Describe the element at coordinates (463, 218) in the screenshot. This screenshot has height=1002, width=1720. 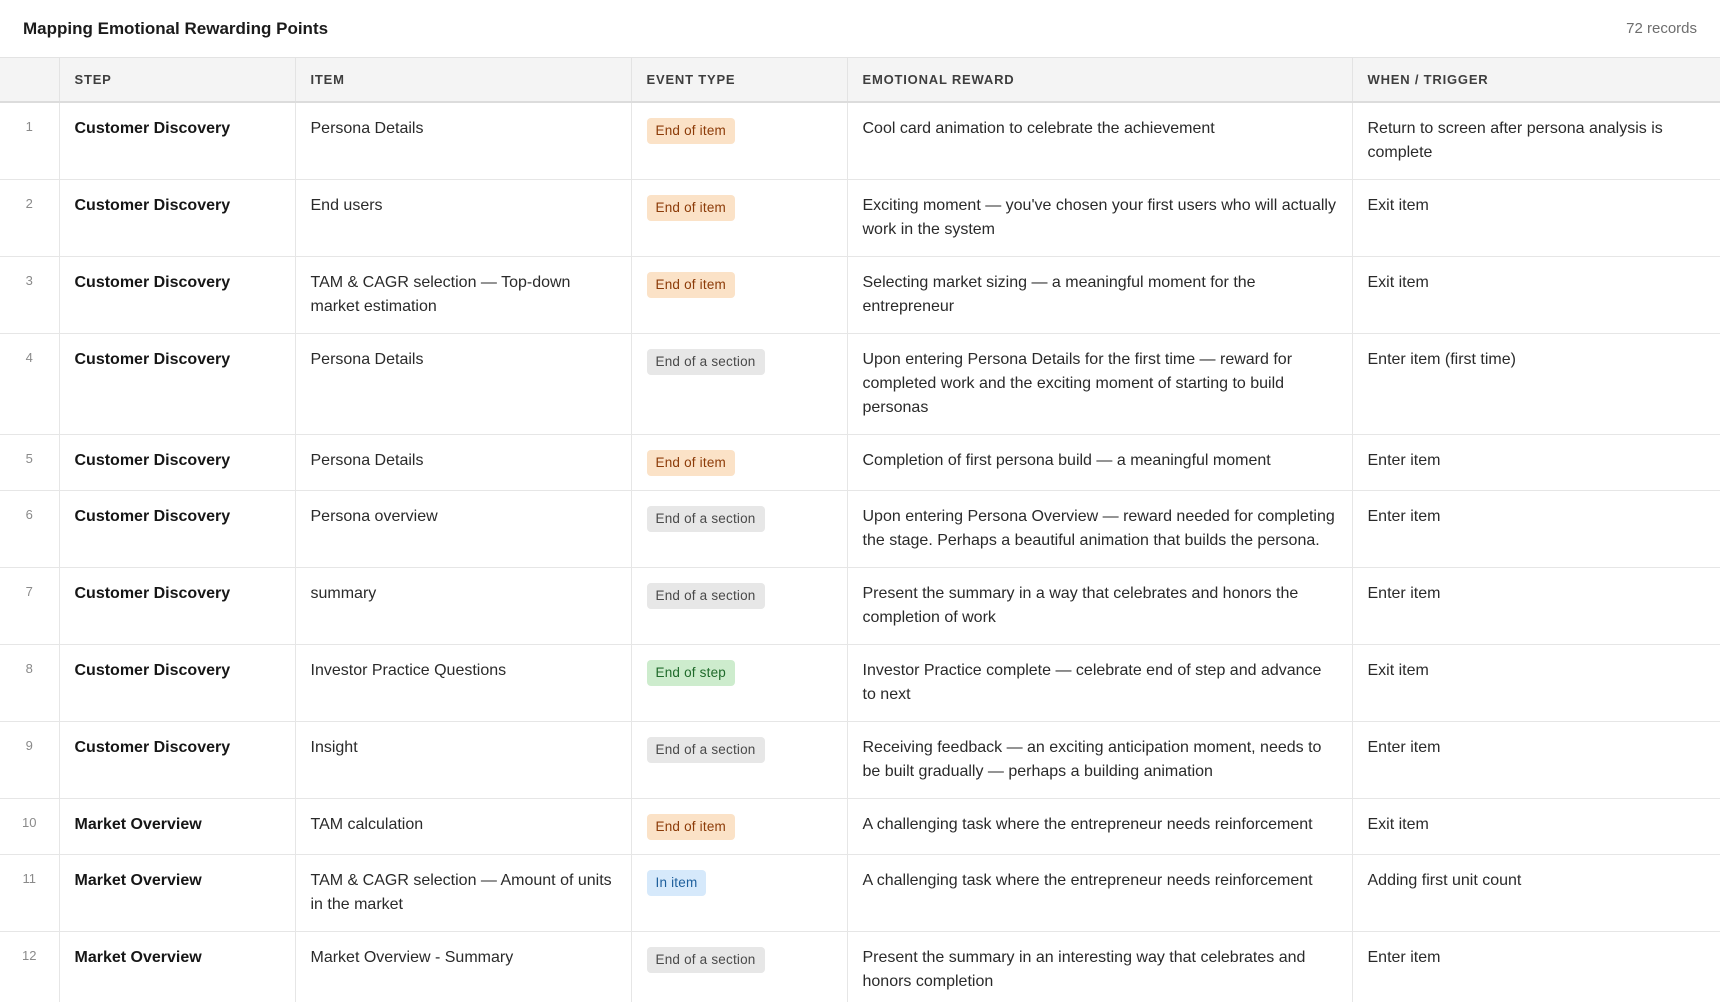
I see `cell-item: End users` at that location.